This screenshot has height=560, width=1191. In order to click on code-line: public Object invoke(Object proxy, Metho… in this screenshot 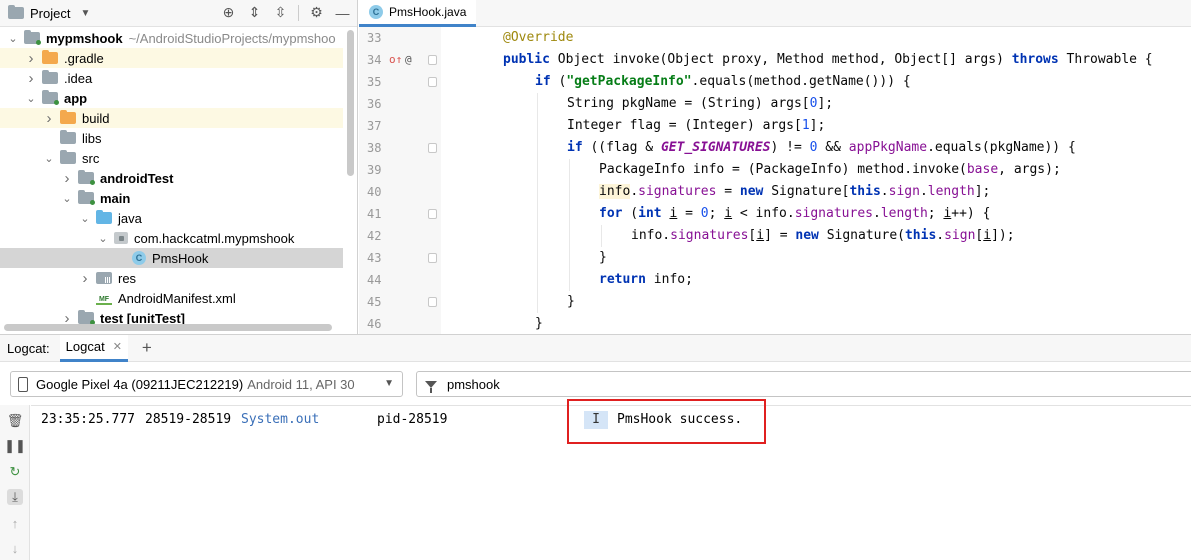, I will do `click(828, 60)`.